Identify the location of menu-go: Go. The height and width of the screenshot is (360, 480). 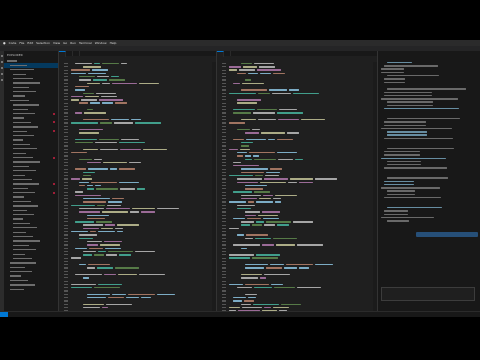
(65, 43).